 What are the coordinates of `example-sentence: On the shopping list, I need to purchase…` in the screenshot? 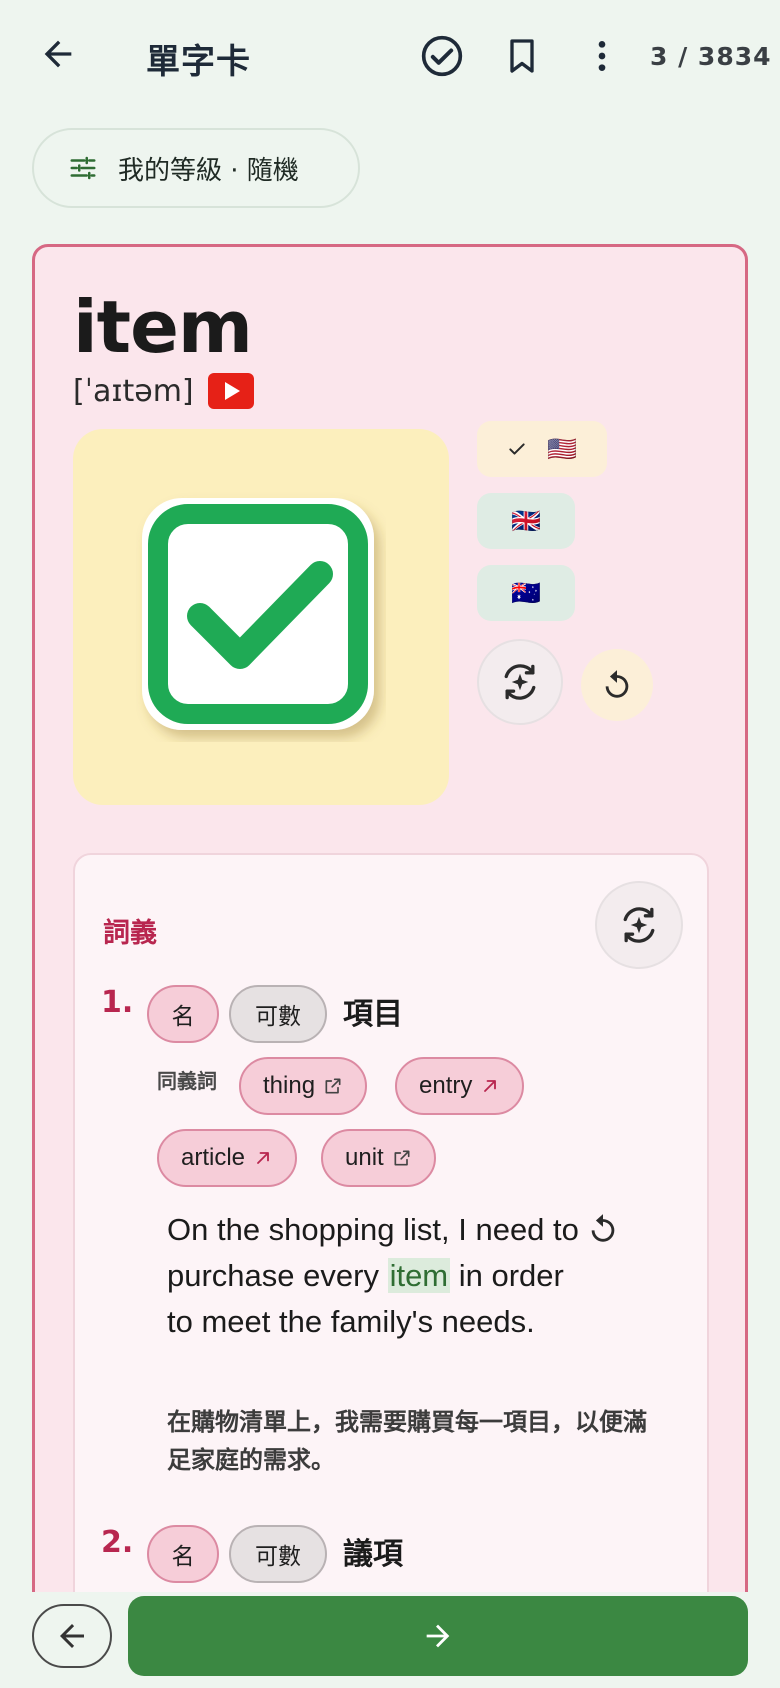 It's located at (382, 1276).